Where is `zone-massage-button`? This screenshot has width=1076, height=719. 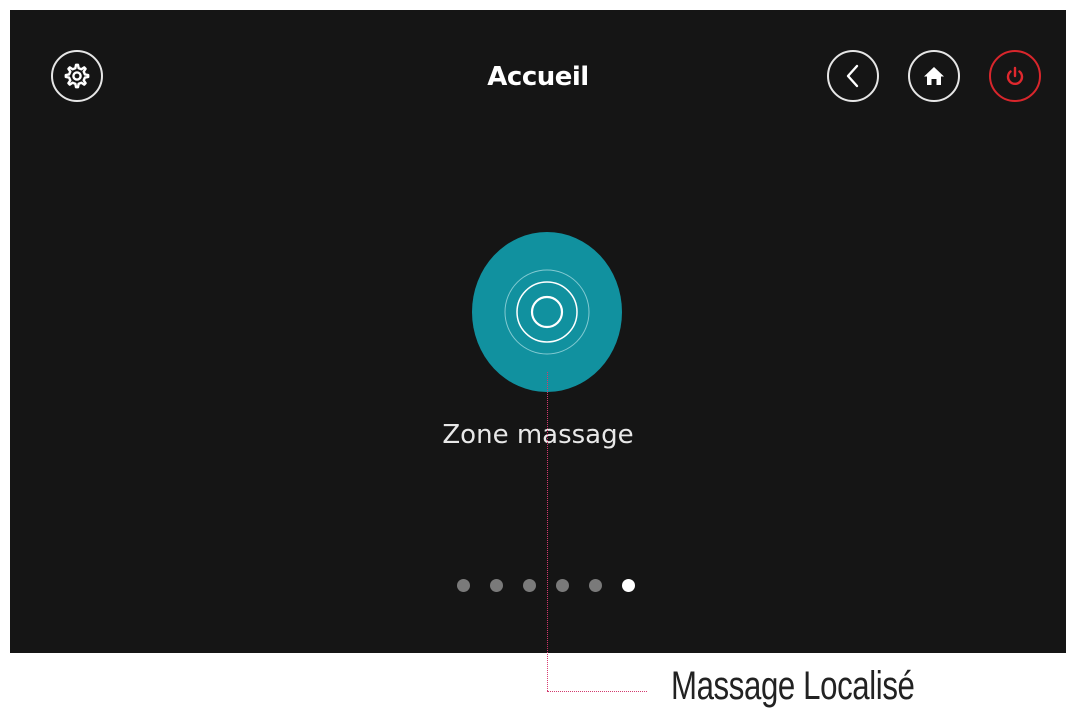
zone-massage-button is located at coordinates (547, 312).